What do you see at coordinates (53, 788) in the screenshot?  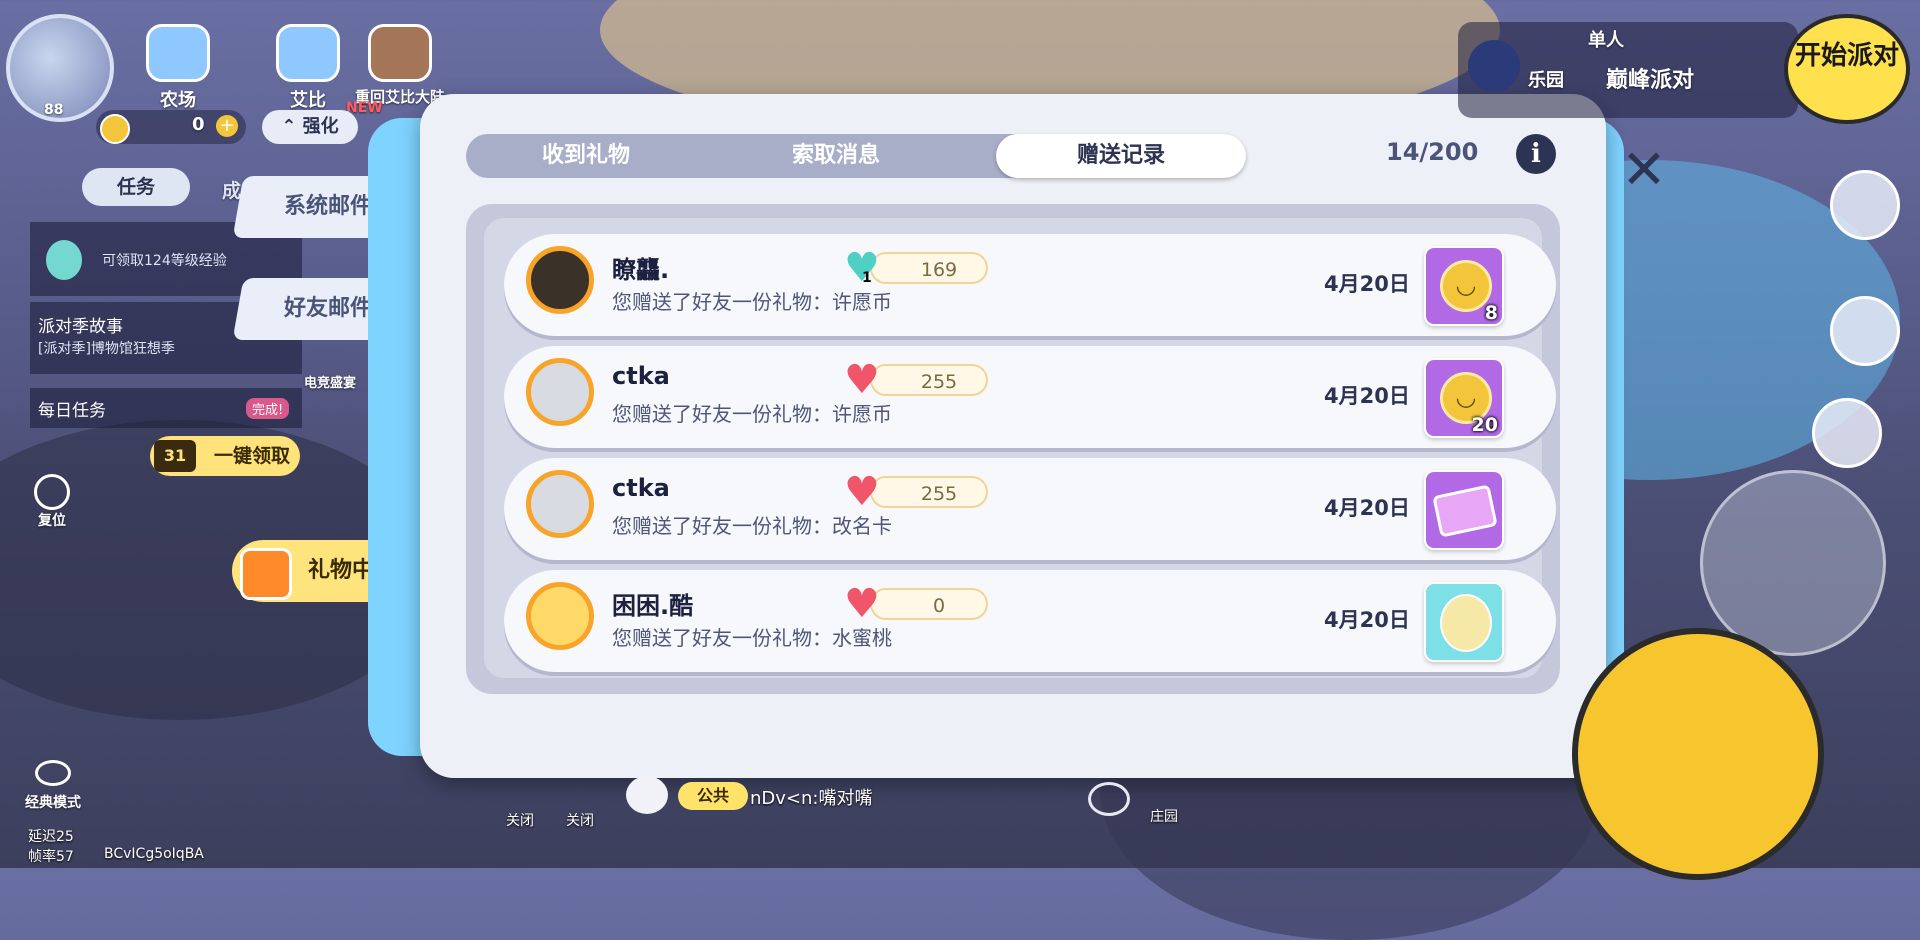 I see `classic-mode-button: 经典模式` at bounding box center [53, 788].